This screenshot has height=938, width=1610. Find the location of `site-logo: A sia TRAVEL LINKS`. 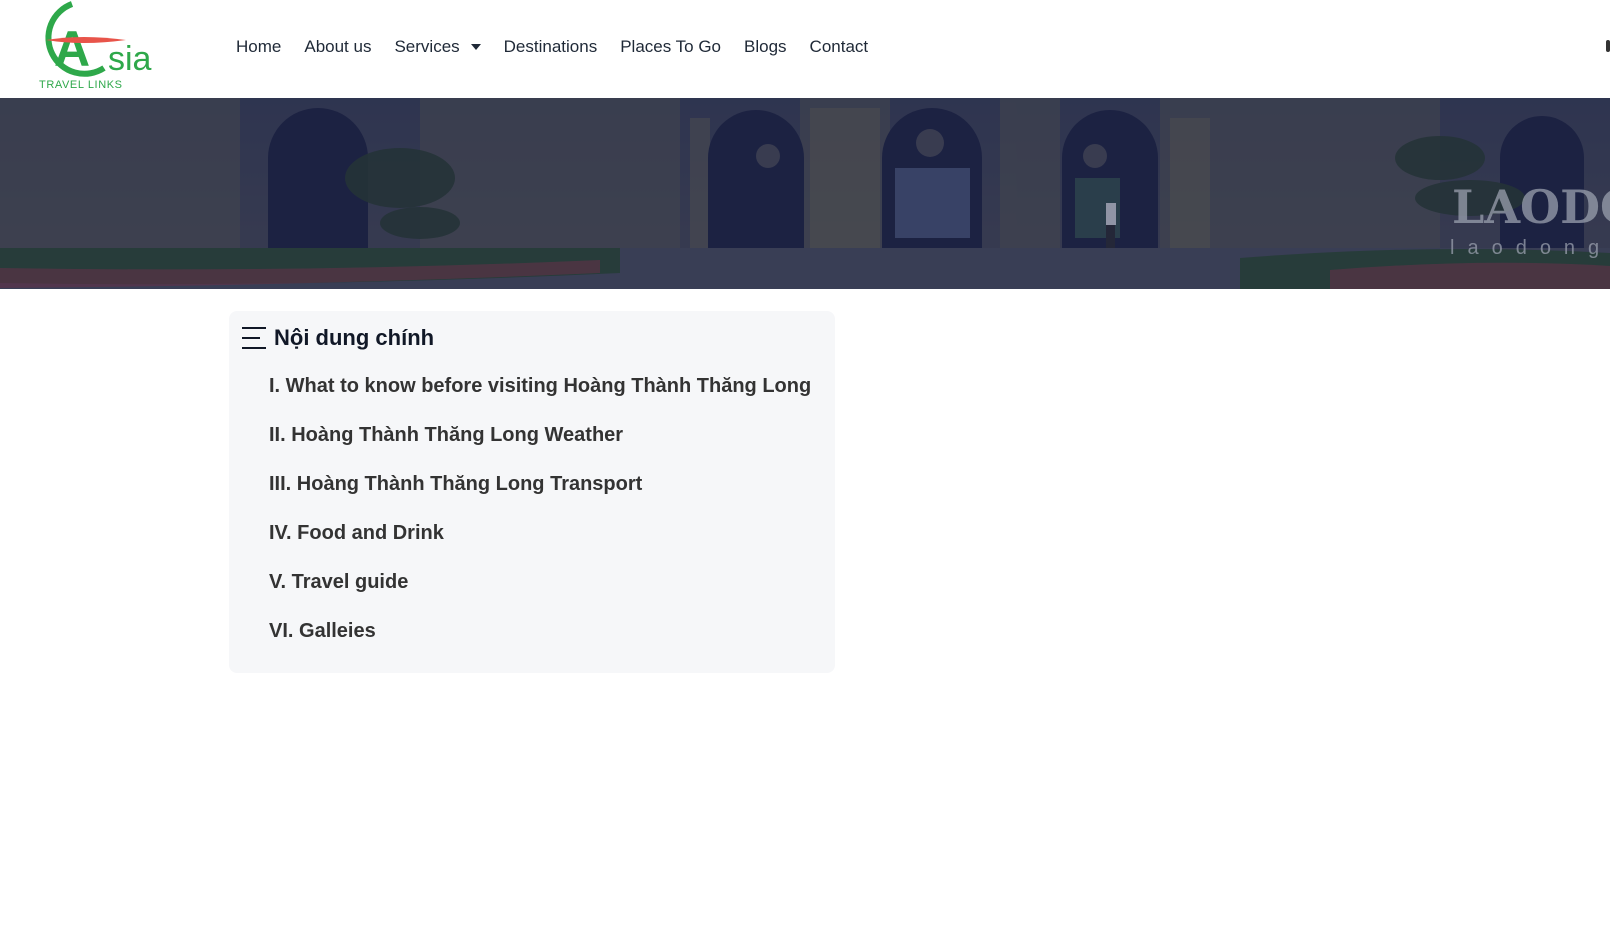

site-logo: A sia TRAVEL LINKS is located at coordinates (105, 47).